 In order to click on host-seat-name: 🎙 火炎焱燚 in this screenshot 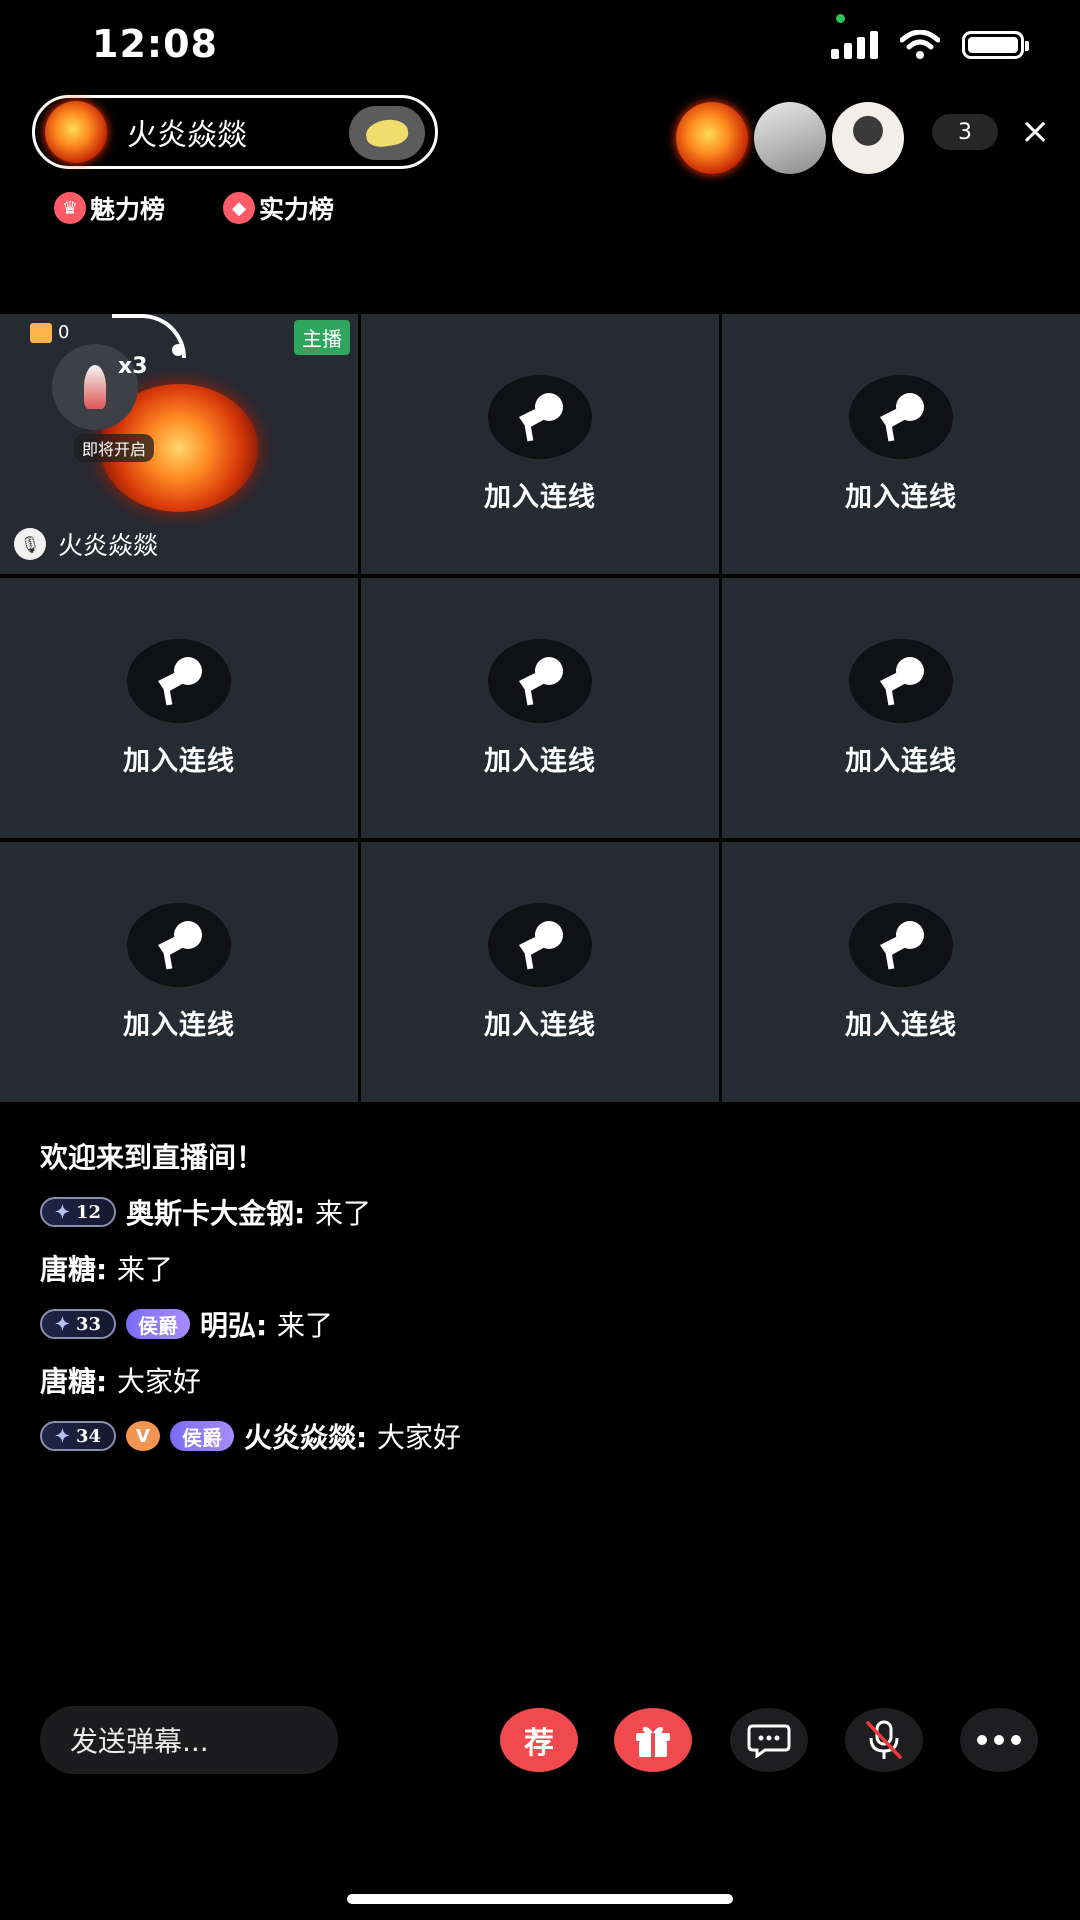, I will do `click(86, 544)`.